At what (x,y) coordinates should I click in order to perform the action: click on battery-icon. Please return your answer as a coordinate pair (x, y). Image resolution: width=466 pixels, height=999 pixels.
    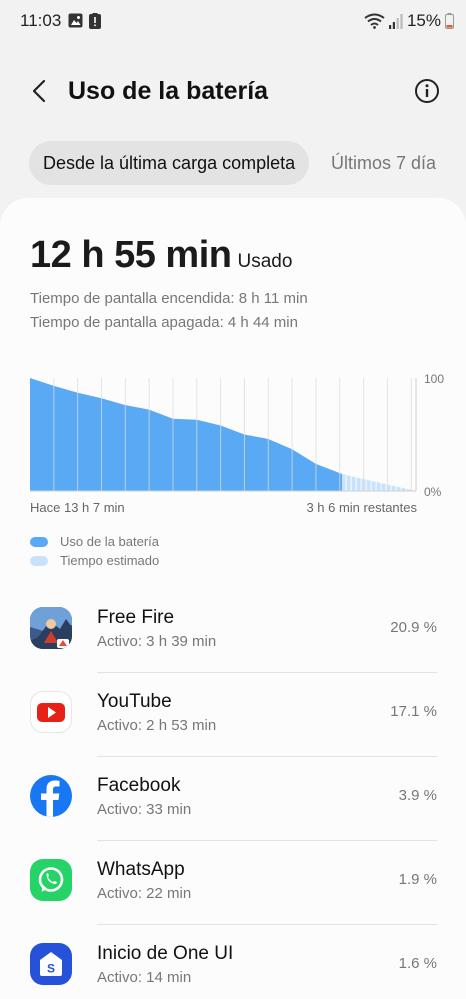
    Looking at the image, I should click on (449, 21).